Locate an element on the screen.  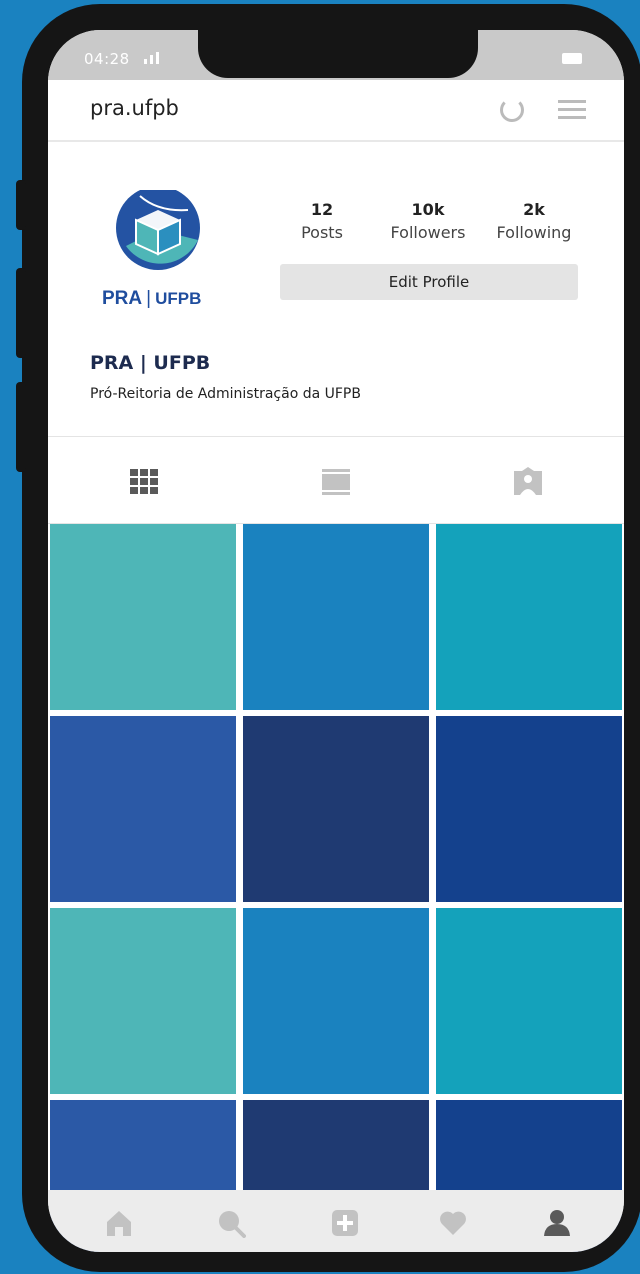
nav-activity is located at coordinates (453, 1223).